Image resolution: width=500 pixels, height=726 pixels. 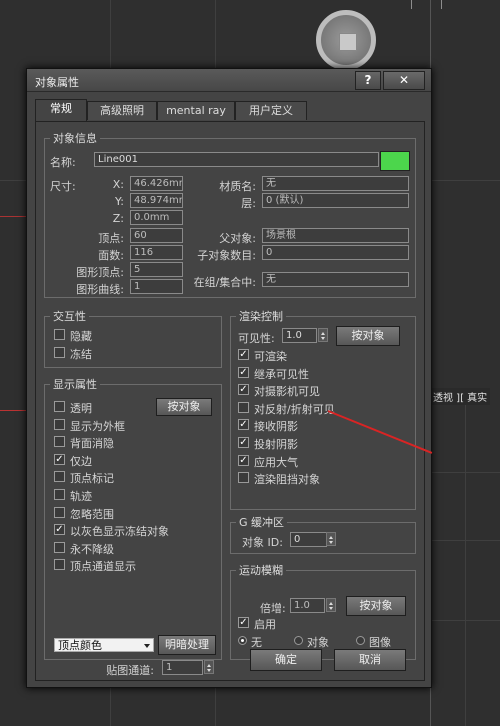 I want to click on option-label: 对反射/折射可见, so click(x=294, y=409).